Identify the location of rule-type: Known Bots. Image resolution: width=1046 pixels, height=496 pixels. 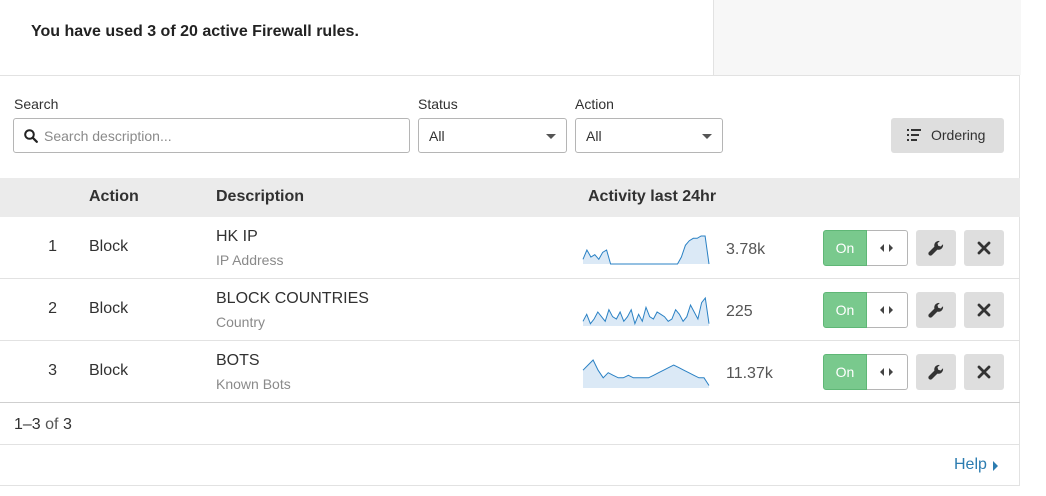
(253, 384).